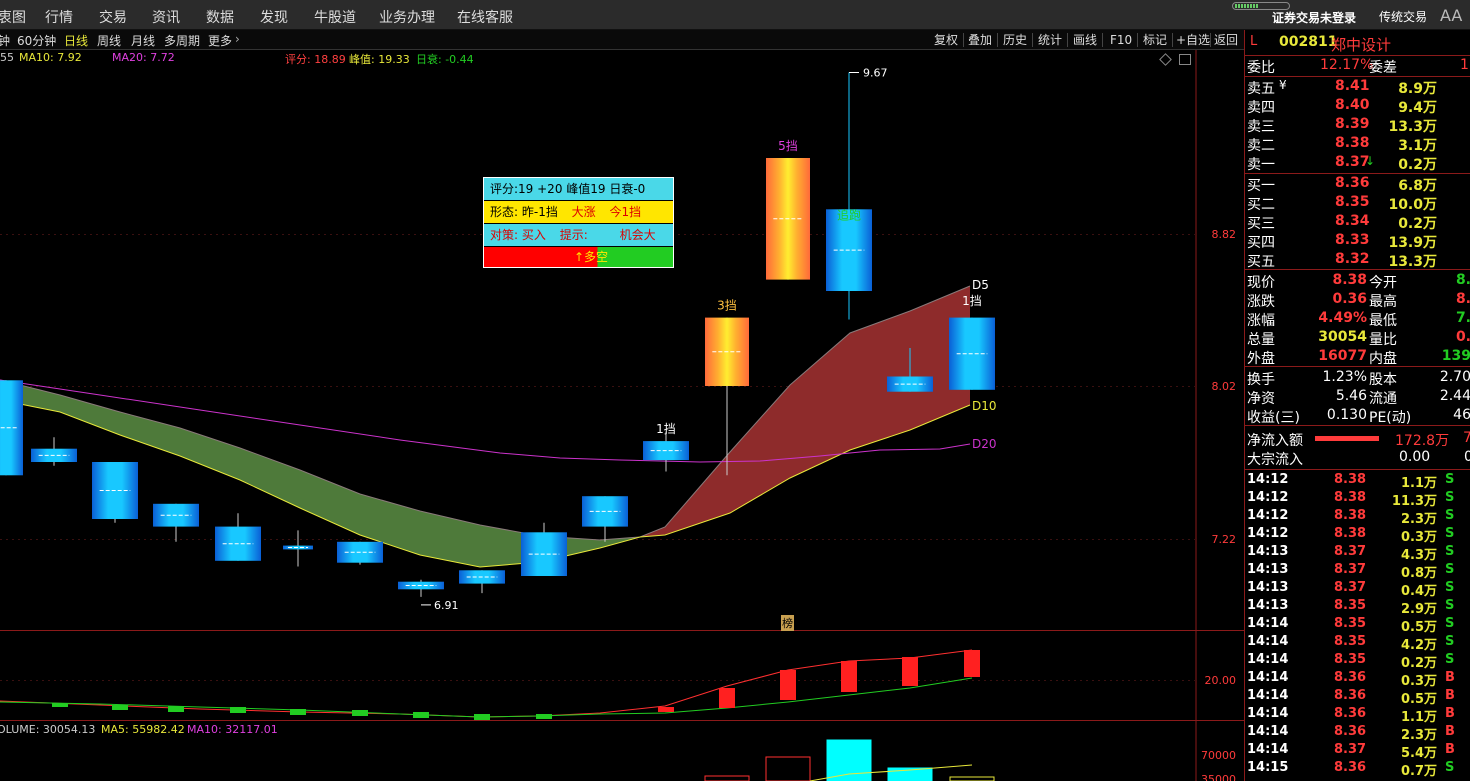  What do you see at coordinates (1383, 340) in the screenshot?
I see `quote-label-2: 量比` at bounding box center [1383, 340].